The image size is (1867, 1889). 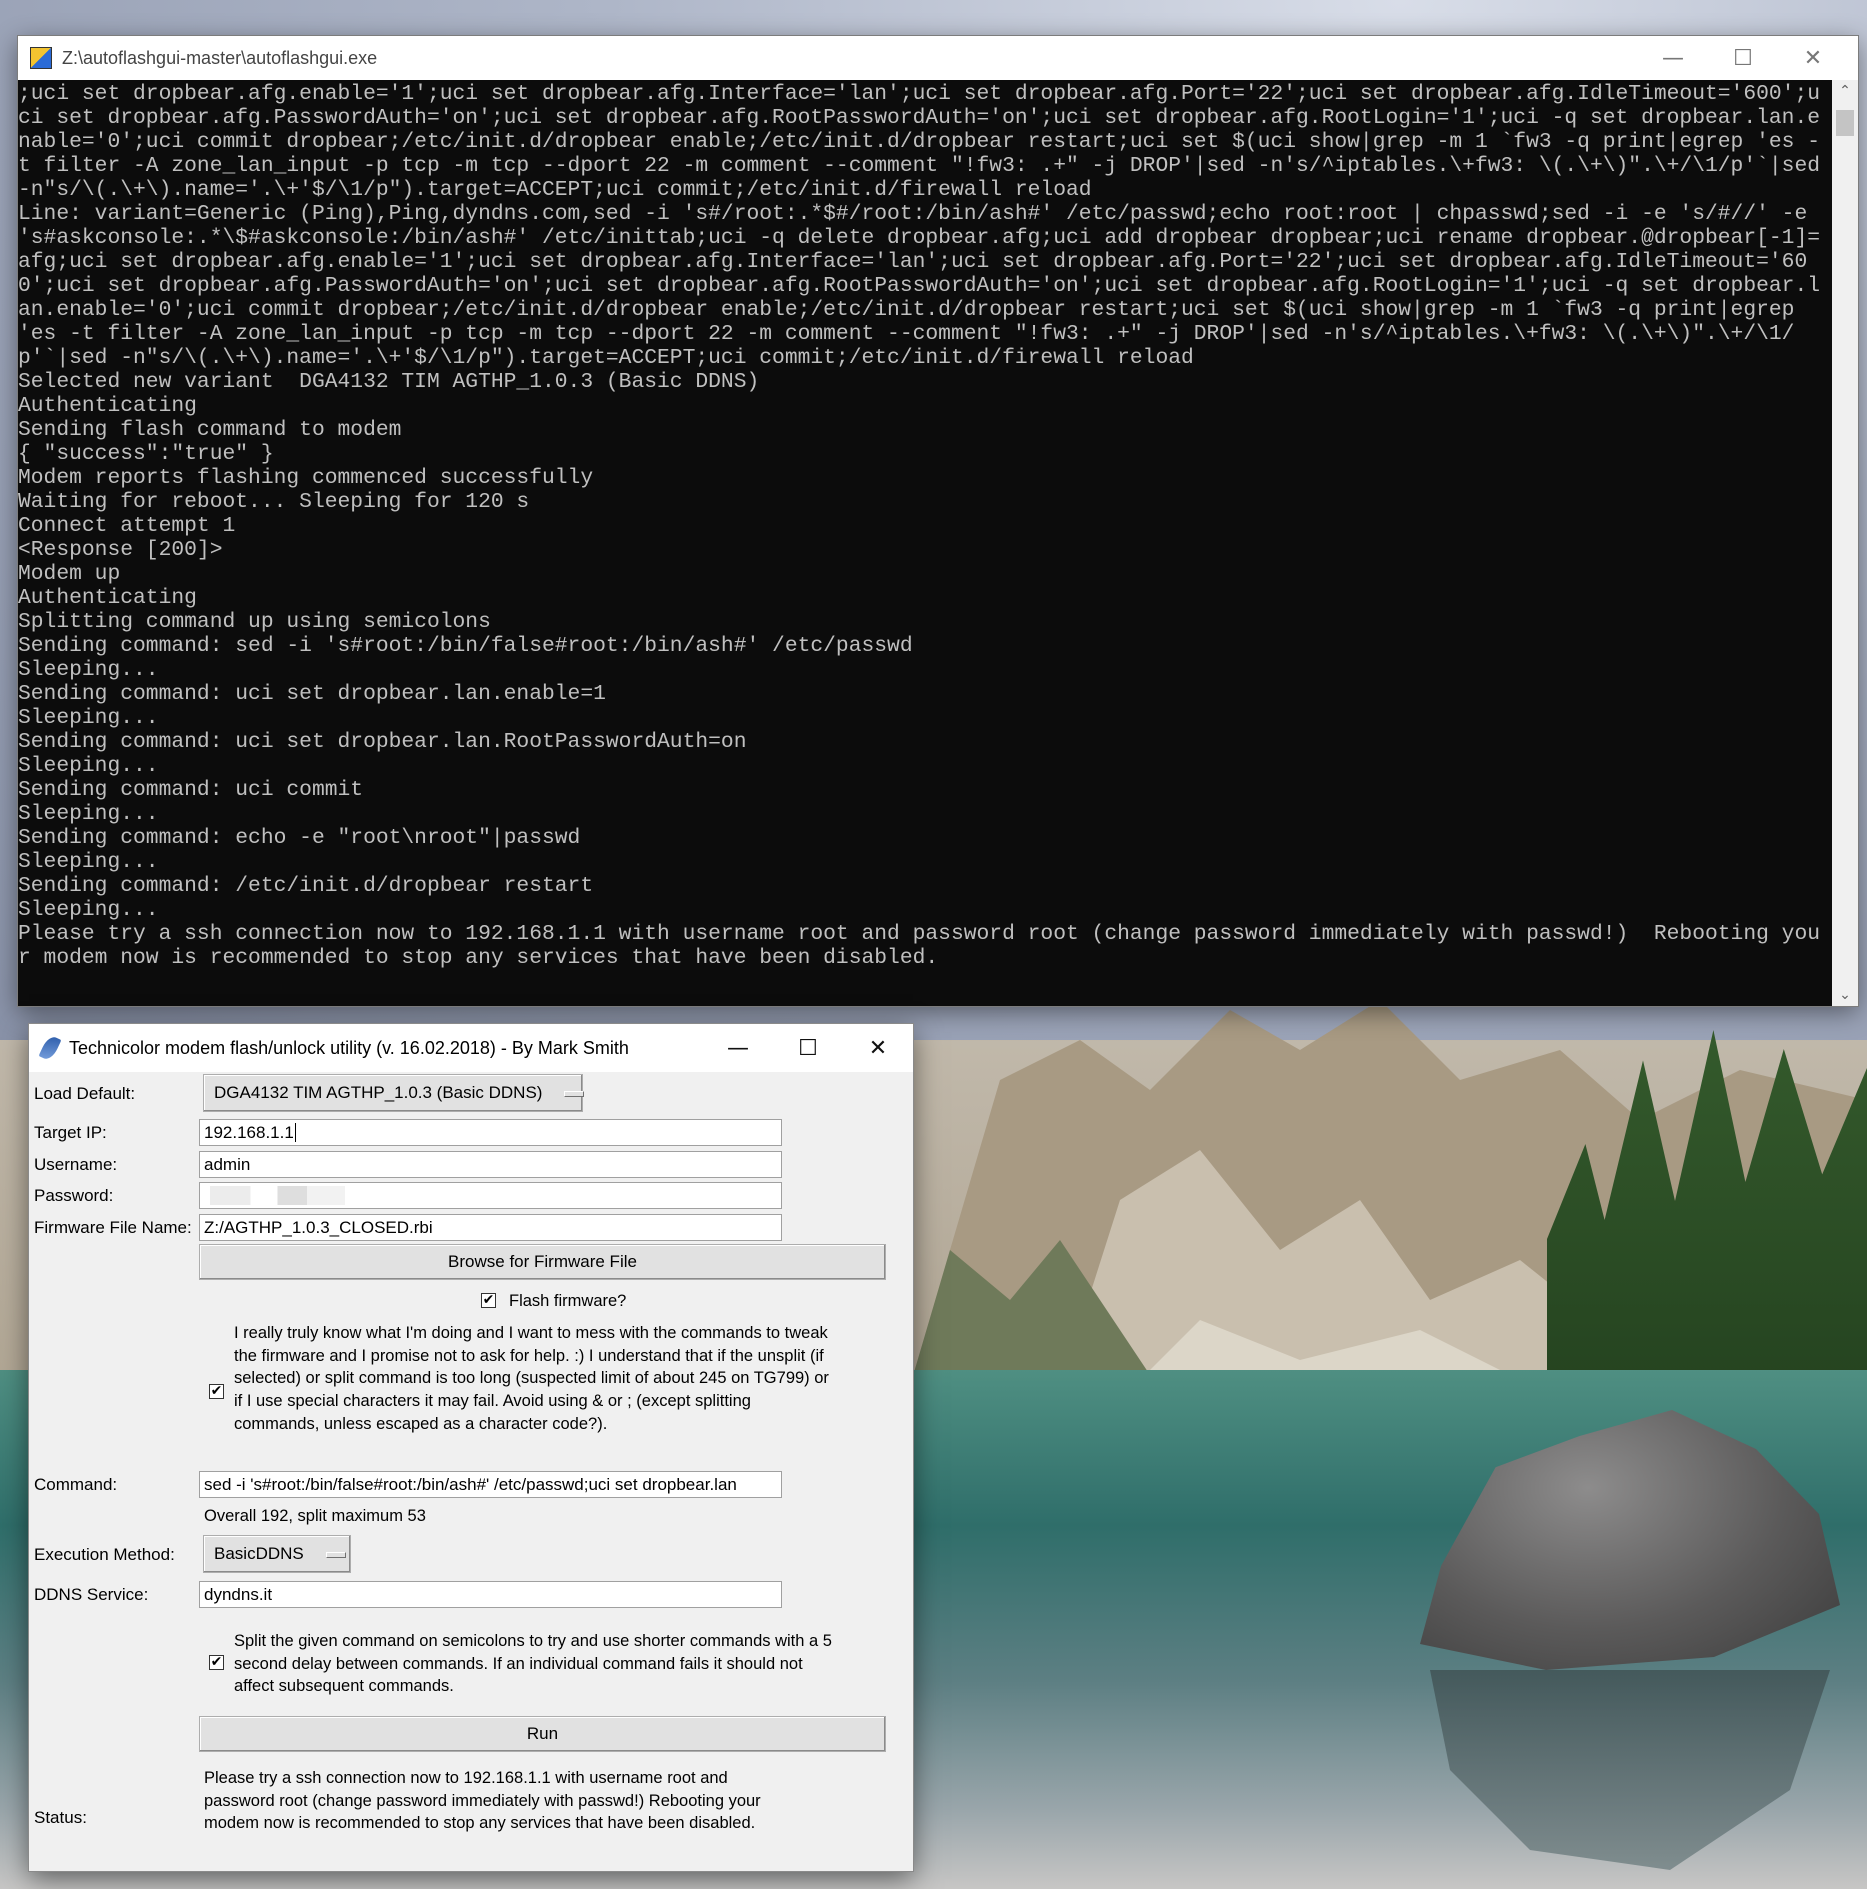 I want to click on username-label: Username:, so click(x=76, y=1164).